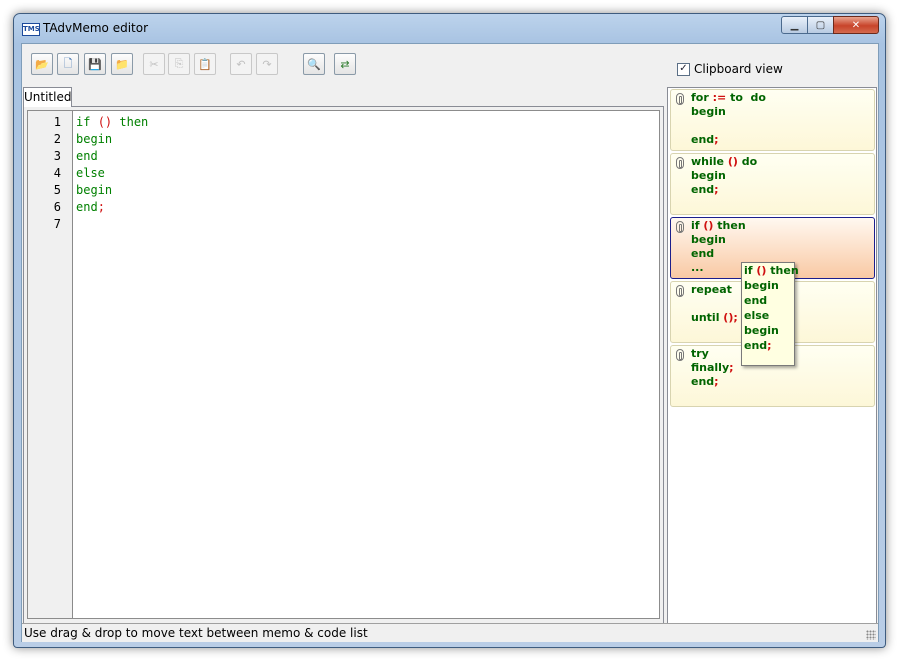  What do you see at coordinates (683, 69) in the screenshot?
I see `clipboard-view-checkbox: ✓` at bounding box center [683, 69].